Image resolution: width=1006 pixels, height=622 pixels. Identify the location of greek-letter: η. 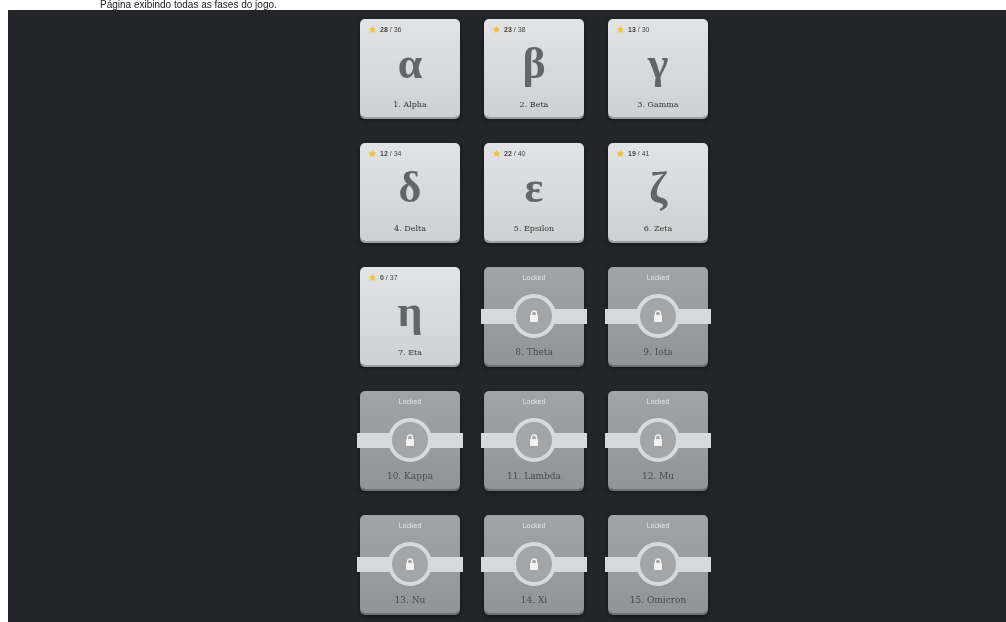
(410, 312).